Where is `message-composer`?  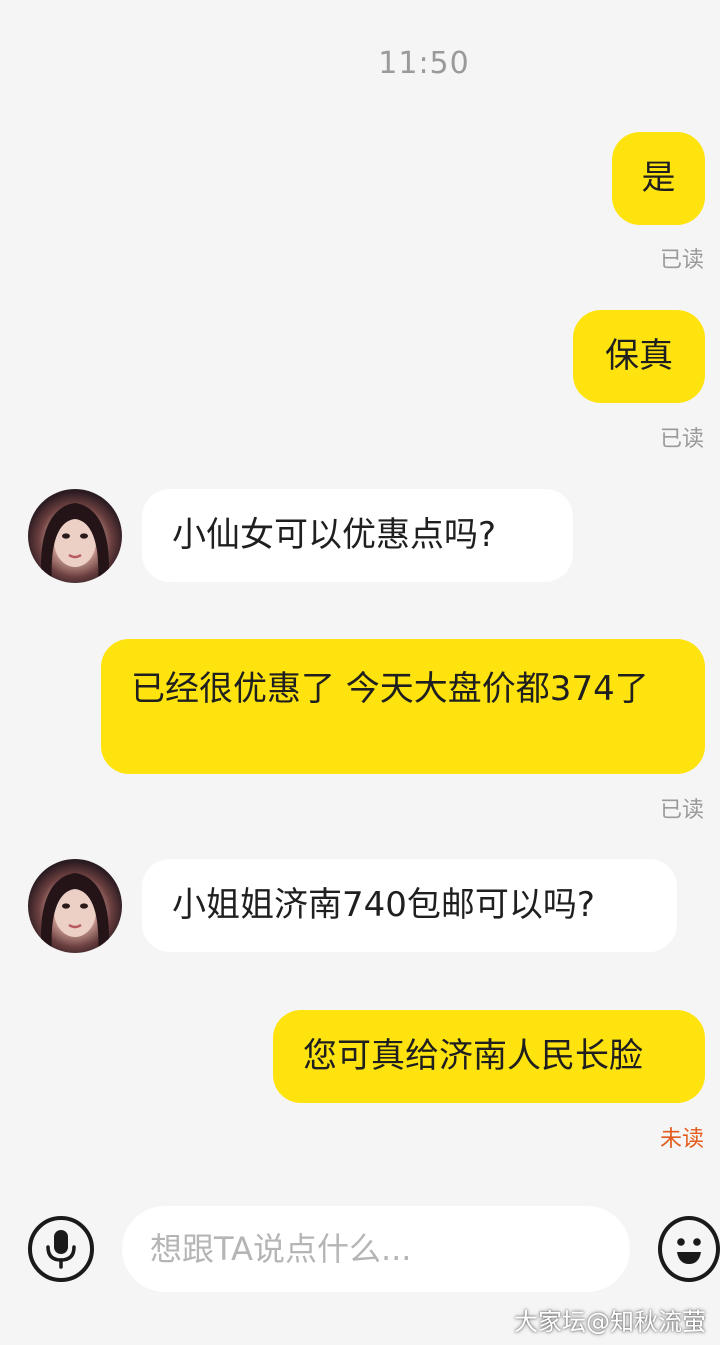 message-composer is located at coordinates (360, 1251).